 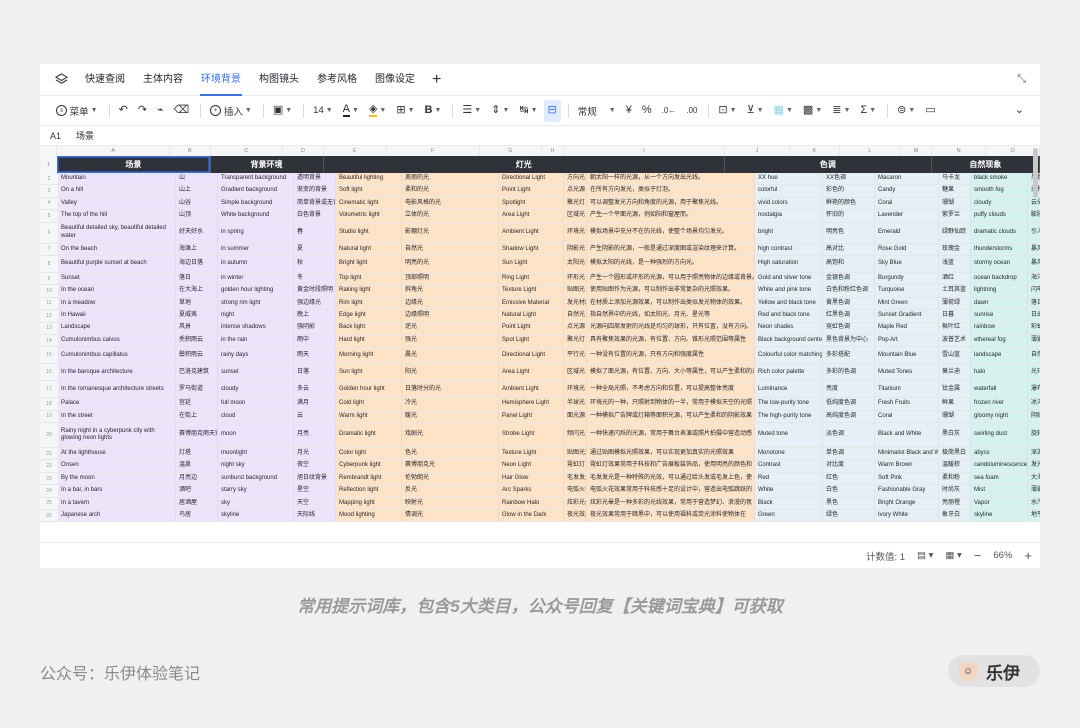 What do you see at coordinates (49, 316) in the screenshot?
I see `row-number: 12` at bounding box center [49, 316].